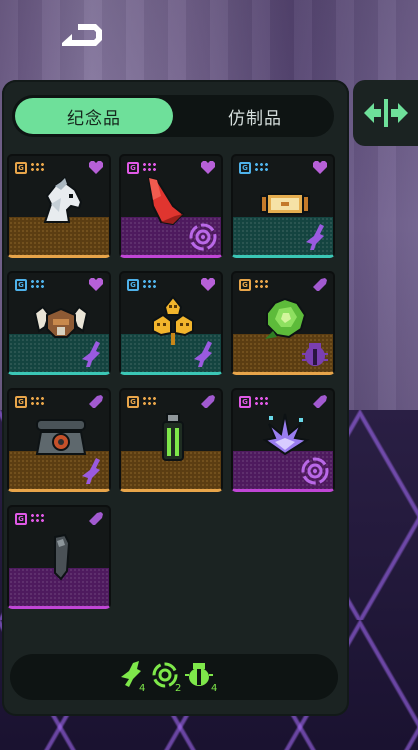 Image resolution: width=418 pixels, height=750 pixels. I want to click on glow-vial-icon, so click(173, 437).